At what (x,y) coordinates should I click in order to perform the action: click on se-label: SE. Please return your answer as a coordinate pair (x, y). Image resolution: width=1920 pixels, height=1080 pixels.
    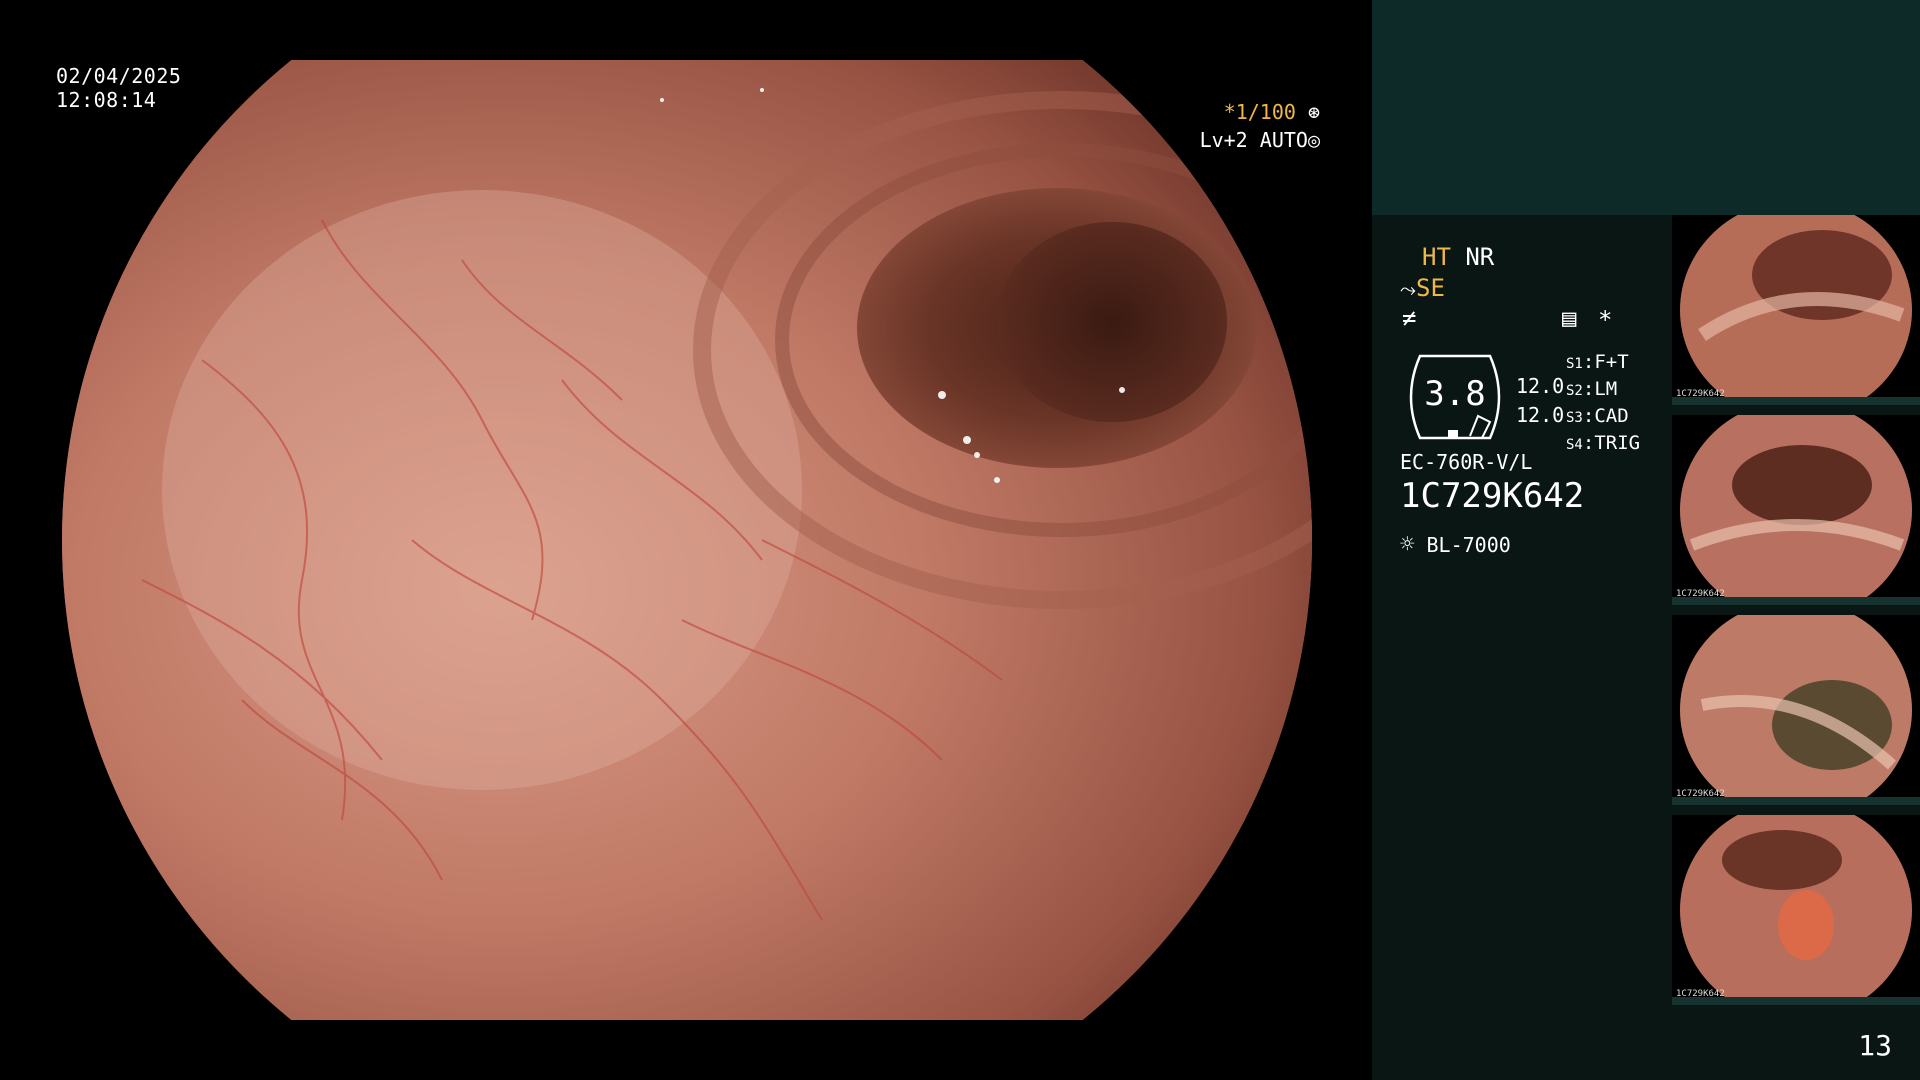
    Looking at the image, I should click on (1430, 288).